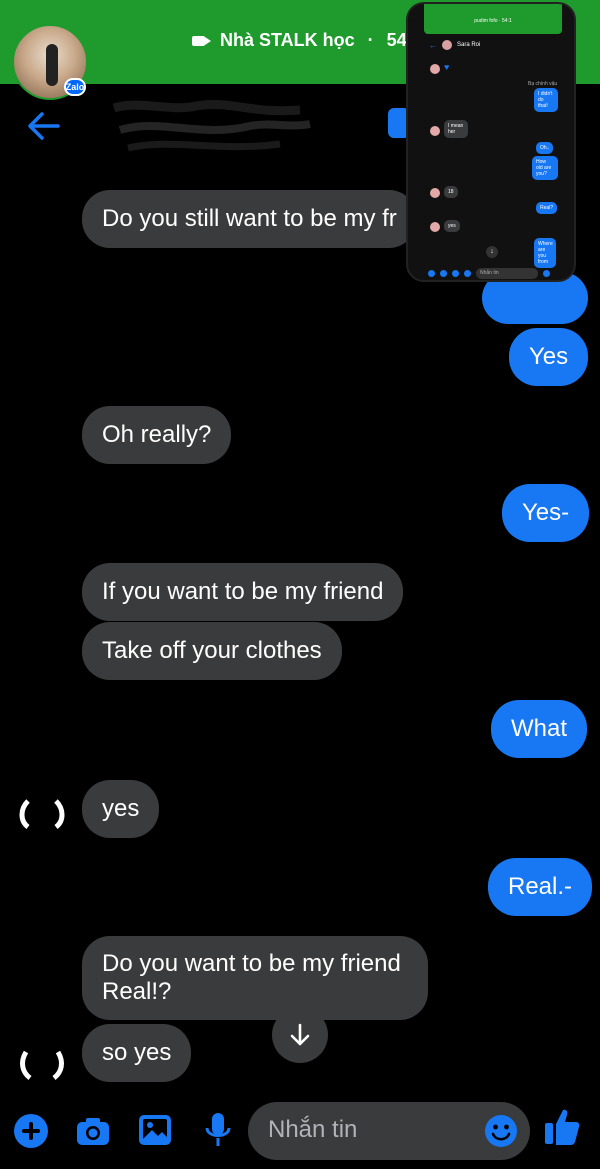 This screenshot has width=600, height=1169. I want to click on message-row: so yes, so click(137, 1053).